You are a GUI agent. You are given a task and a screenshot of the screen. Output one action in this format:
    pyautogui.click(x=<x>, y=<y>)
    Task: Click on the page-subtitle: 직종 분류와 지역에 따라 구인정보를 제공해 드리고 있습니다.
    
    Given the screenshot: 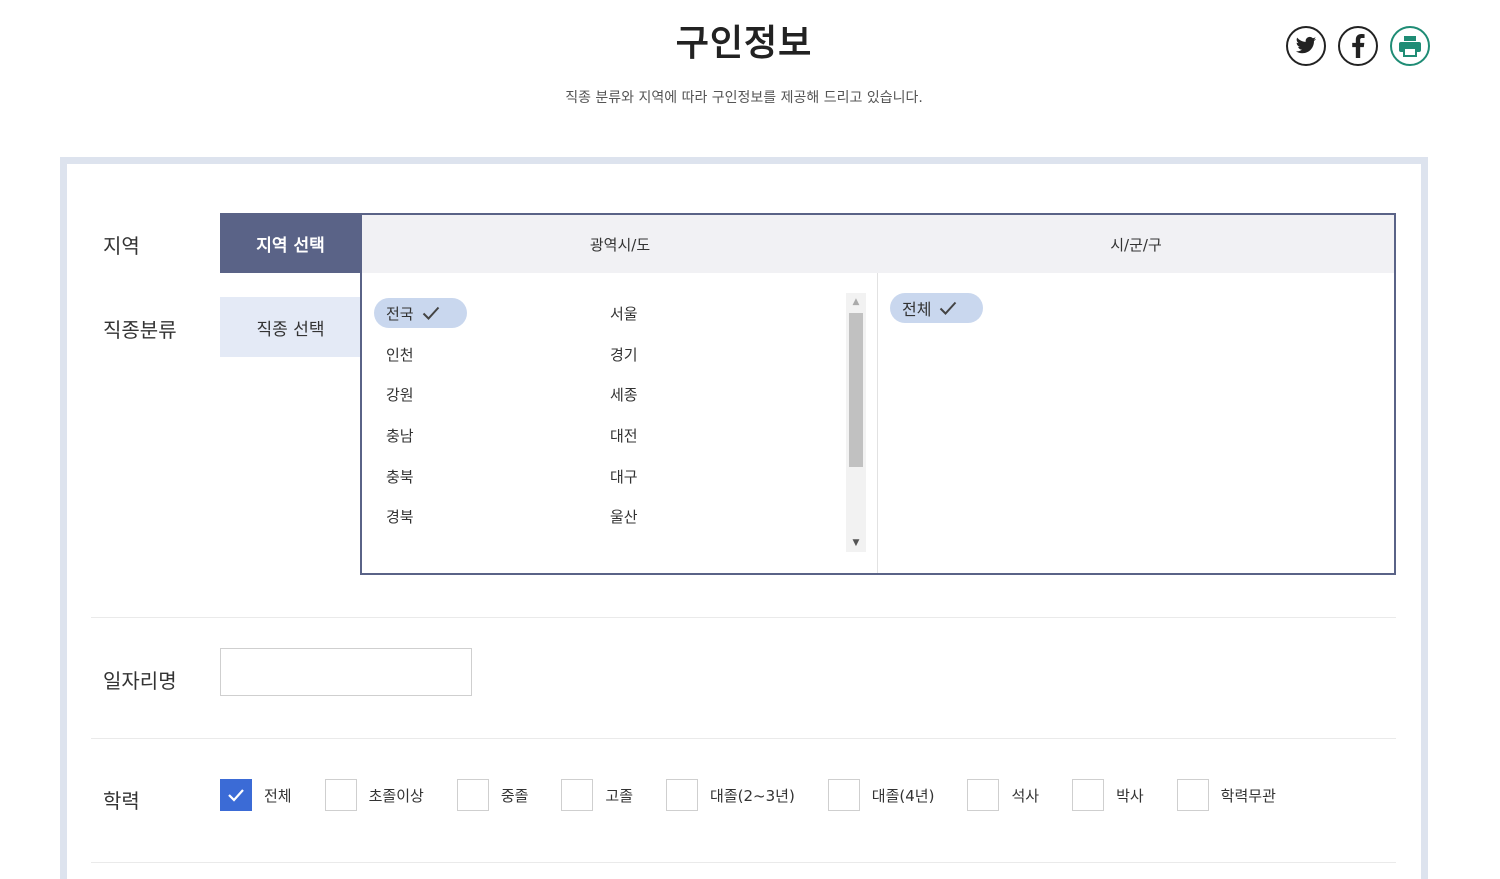 What is the action you would take?
    pyautogui.click(x=744, y=98)
    